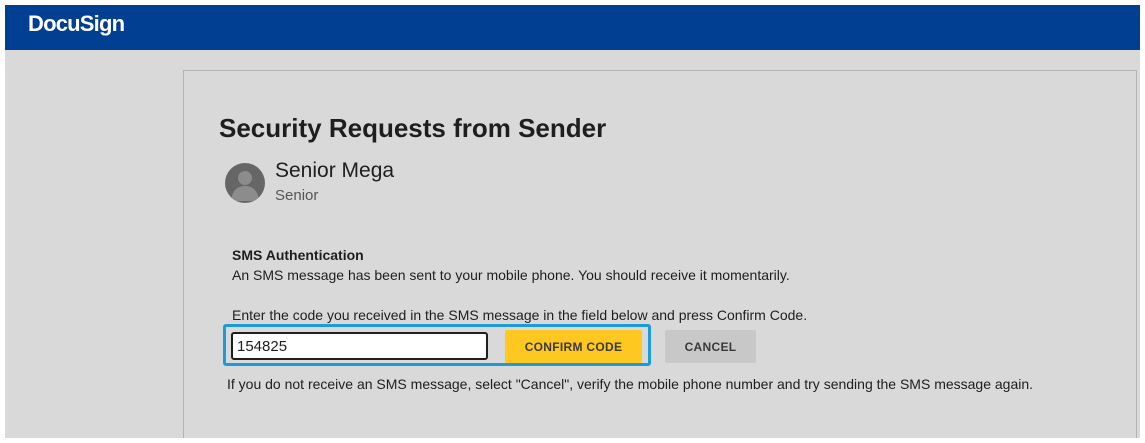  I want to click on sms-code-input, so click(359, 346).